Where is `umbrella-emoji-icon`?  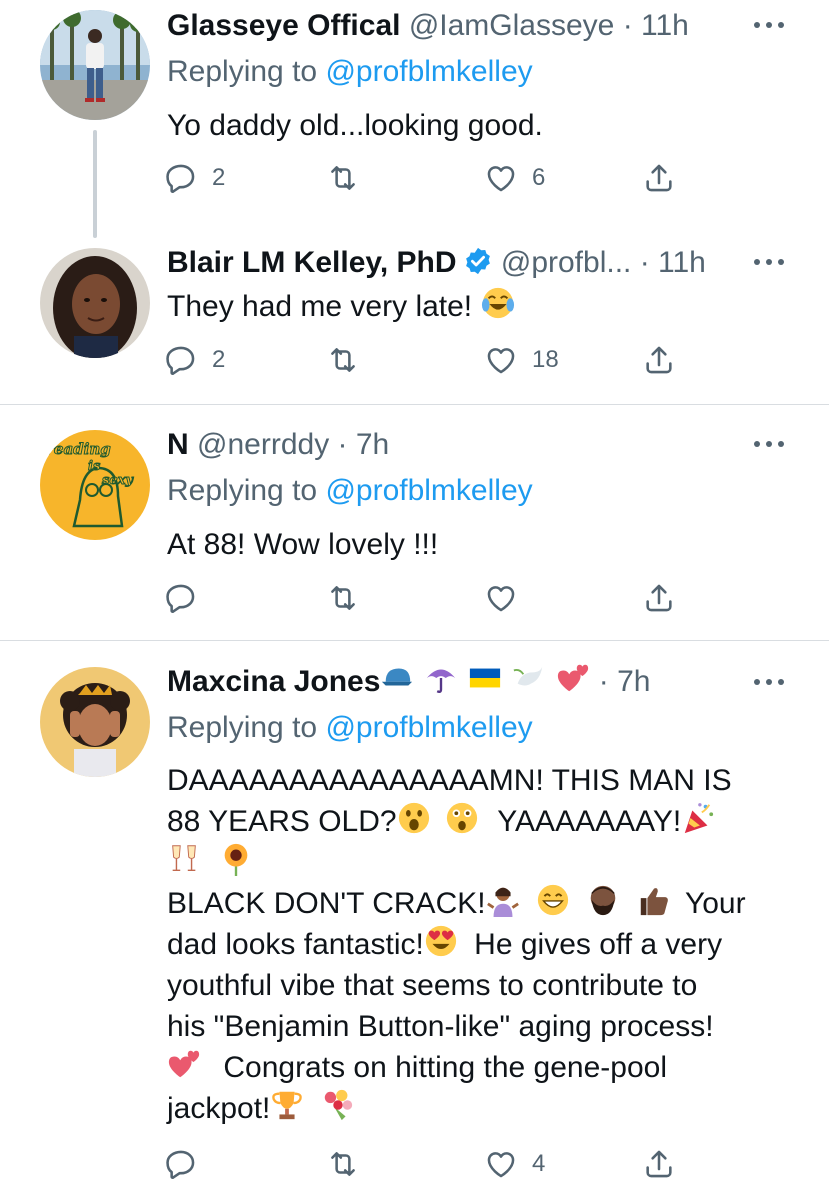
umbrella-emoji-icon is located at coordinates (441, 681).